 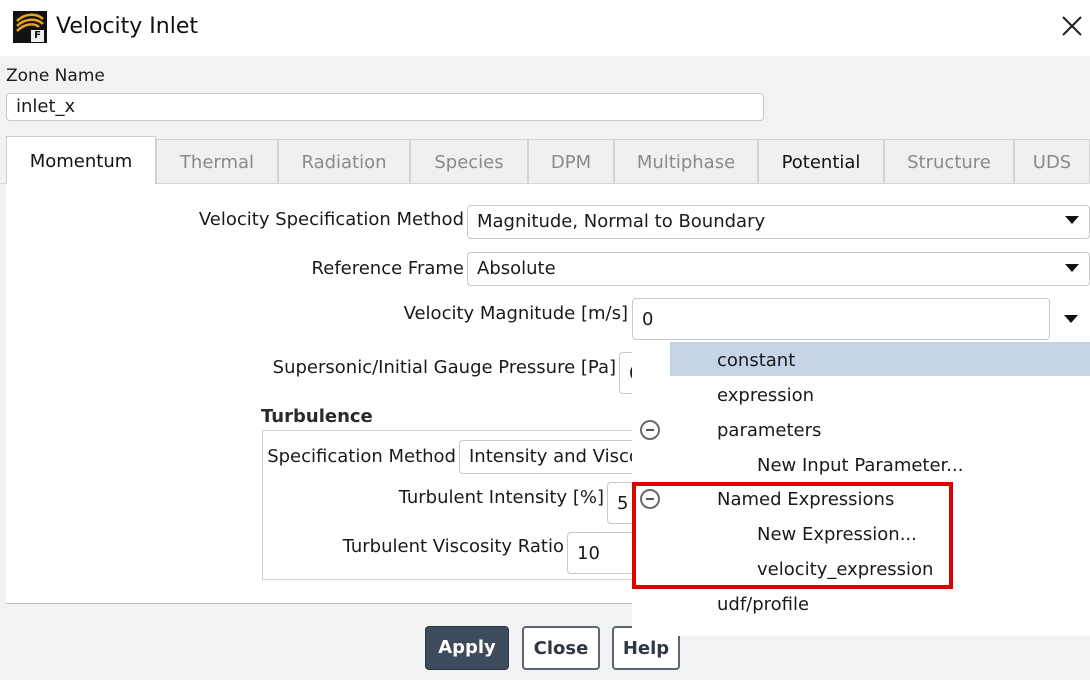 I want to click on velocity-magnitude-input: 0, so click(x=841, y=319).